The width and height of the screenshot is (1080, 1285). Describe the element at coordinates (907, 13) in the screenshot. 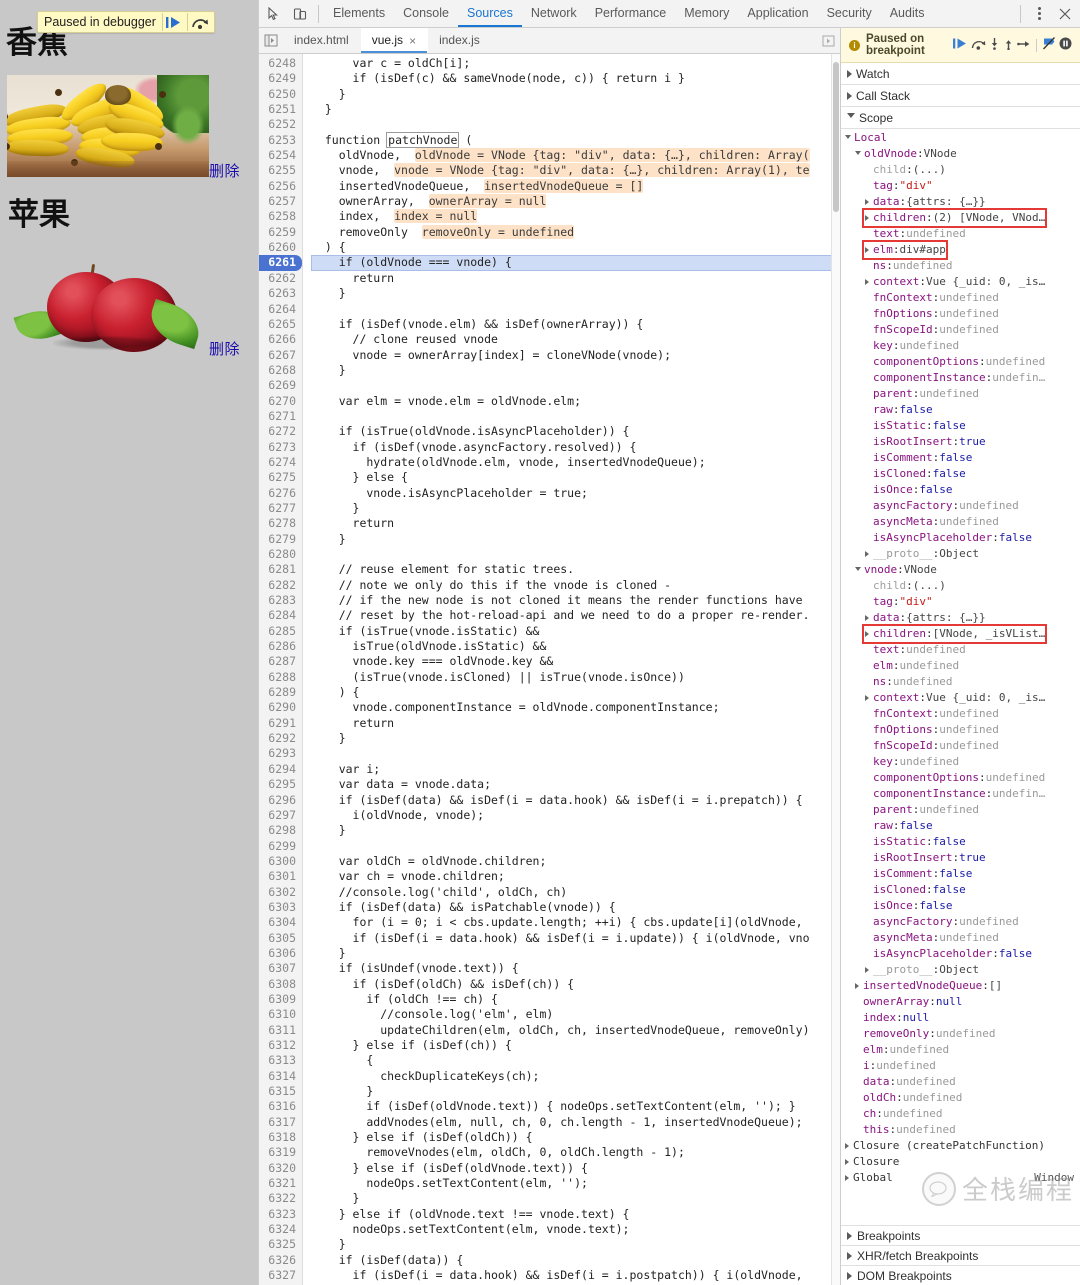

I see `tab-audits: Audits` at that location.